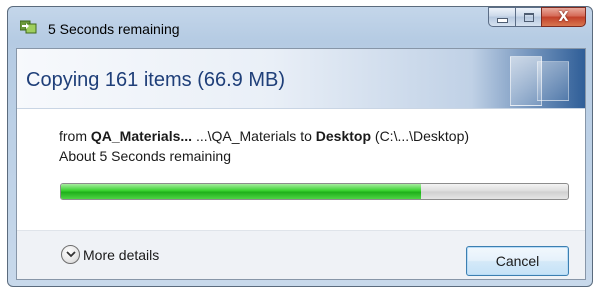  I want to click on maximize-button, so click(528, 17).